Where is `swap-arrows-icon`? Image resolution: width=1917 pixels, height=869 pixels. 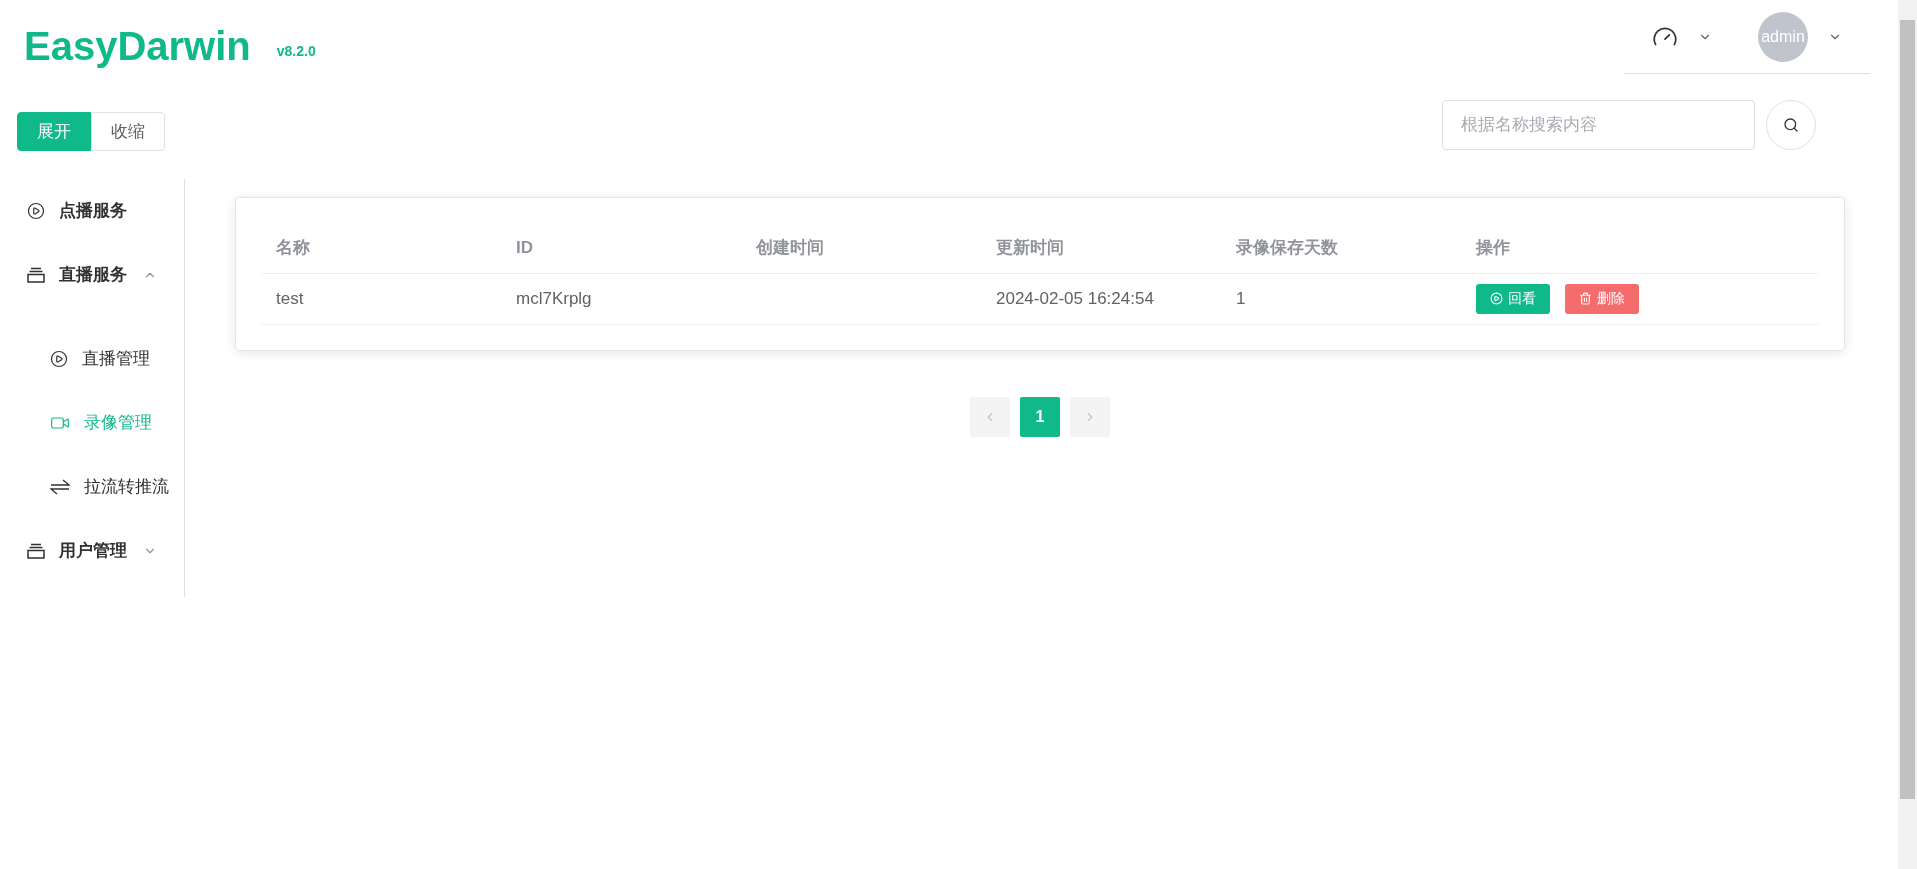
swap-arrows-icon is located at coordinates (60, 487).